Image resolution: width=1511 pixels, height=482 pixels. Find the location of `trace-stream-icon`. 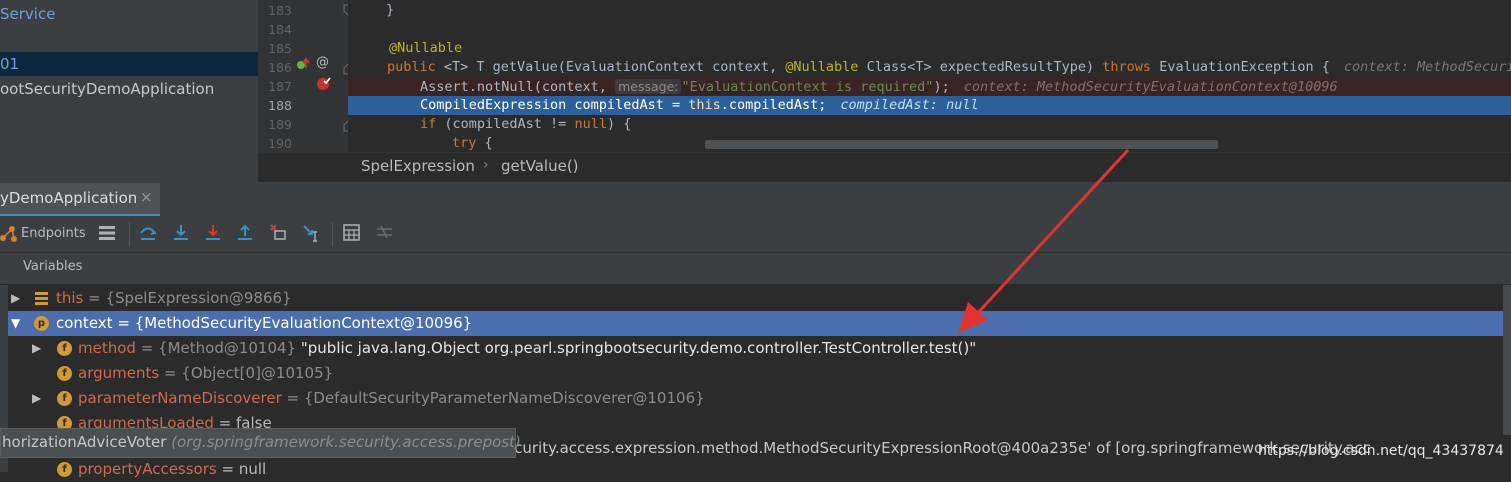

trace-stream-icon is located at coordinates (384, 232).